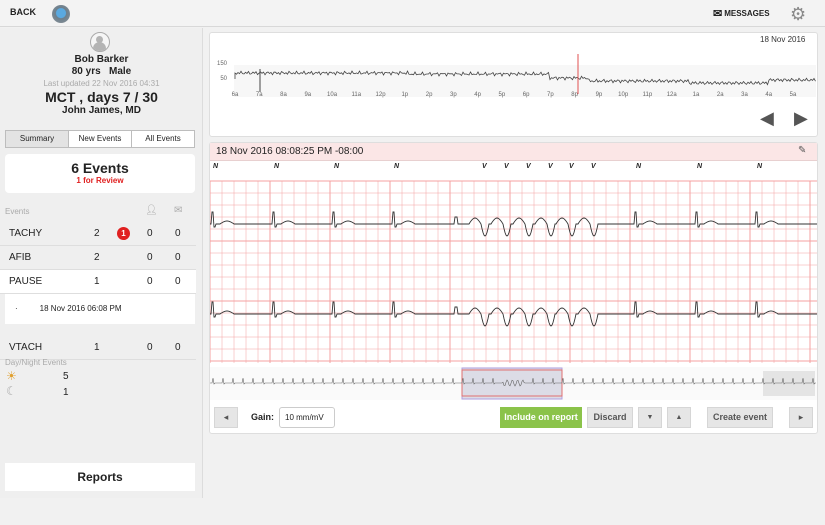 The height and width of the screenshot is (525, 825). I want to click on event-type: PAUSE, so click(26, 281).